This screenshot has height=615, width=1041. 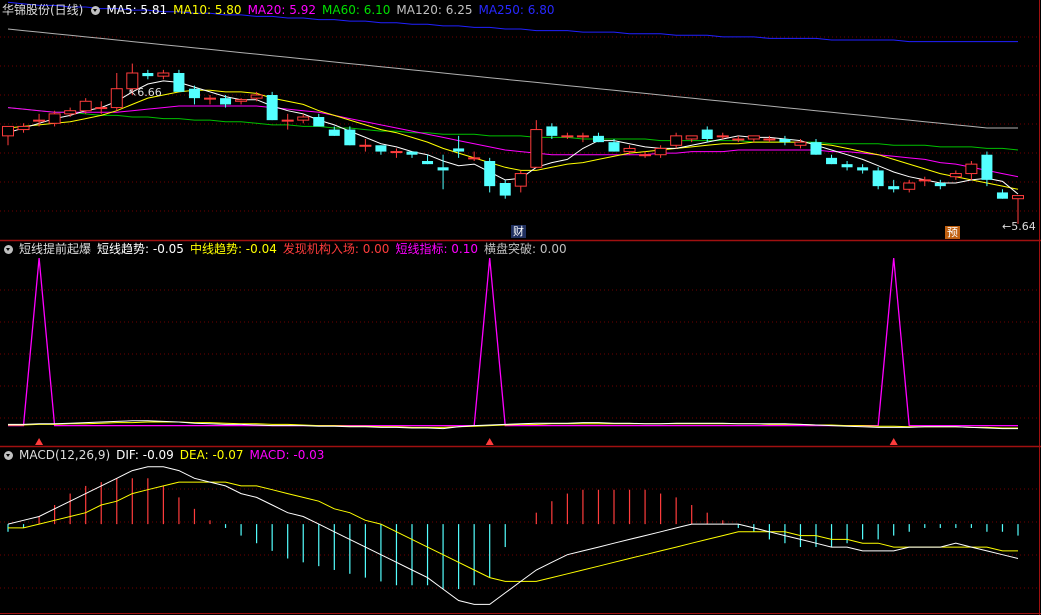 What do you see at coordinates (140, 249) in the screenshot?
I see `legend-0: 短线趋势: -0.05` at bounding box center [140, 249].